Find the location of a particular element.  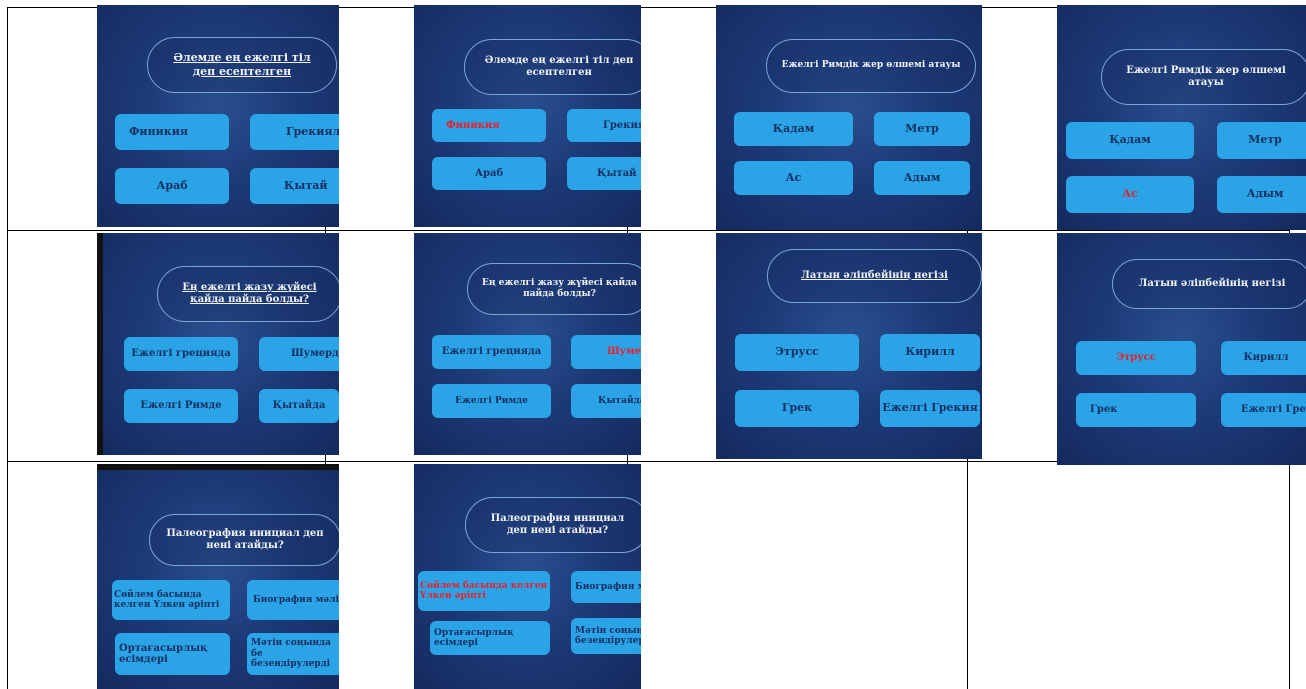

answer-button: Шумерде is located at coordinates (299, 354).